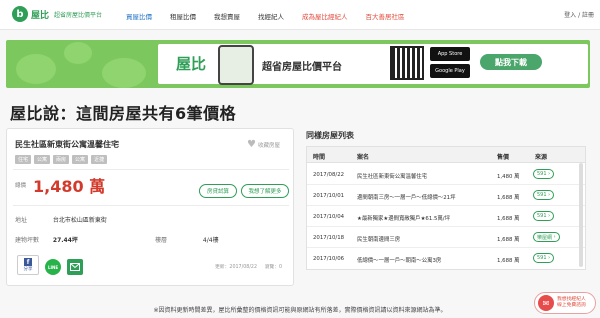 This screenshot has height=318, width=600. I want to click on page-title: 屋比說：這間房屋共有6筆價格, so click(123, 113).